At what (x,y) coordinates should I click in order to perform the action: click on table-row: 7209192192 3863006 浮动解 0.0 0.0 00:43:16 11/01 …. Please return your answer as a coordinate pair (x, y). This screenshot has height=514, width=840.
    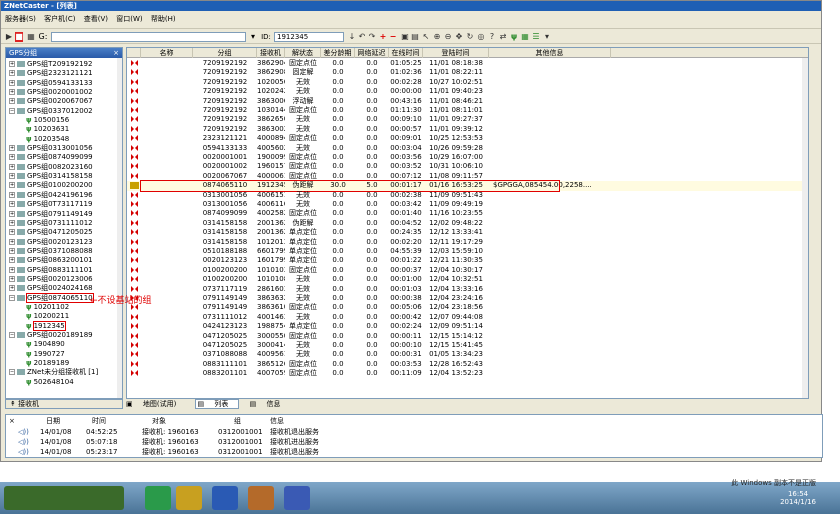
    Looking at the image, I should click on (467, 101).